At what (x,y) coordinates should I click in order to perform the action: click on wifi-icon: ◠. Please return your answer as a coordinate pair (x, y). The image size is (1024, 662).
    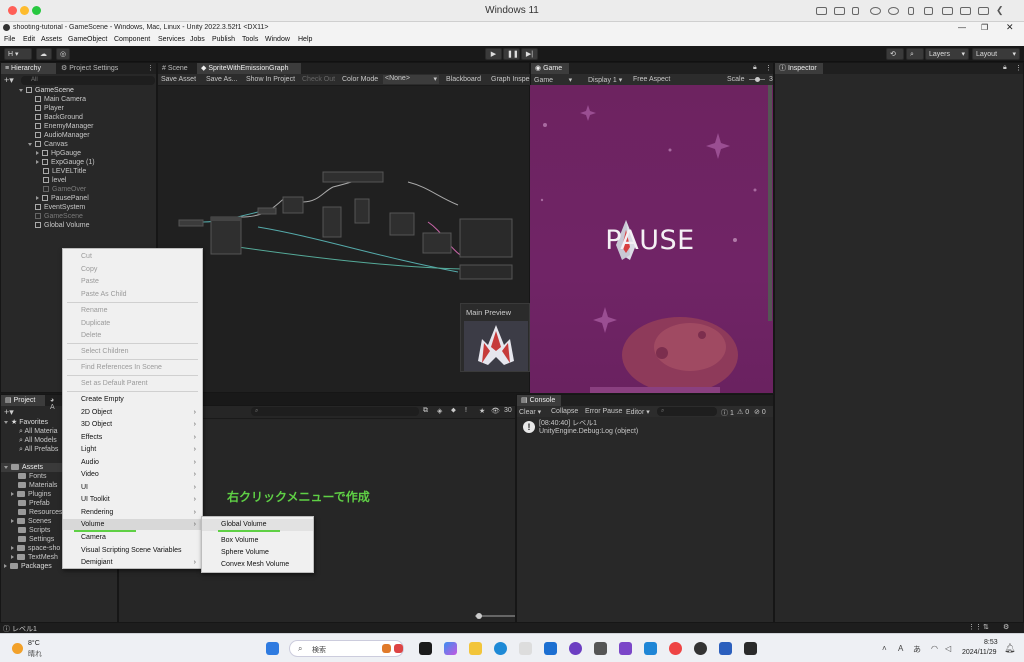
    Looking at the image, I should click on (934, 648).